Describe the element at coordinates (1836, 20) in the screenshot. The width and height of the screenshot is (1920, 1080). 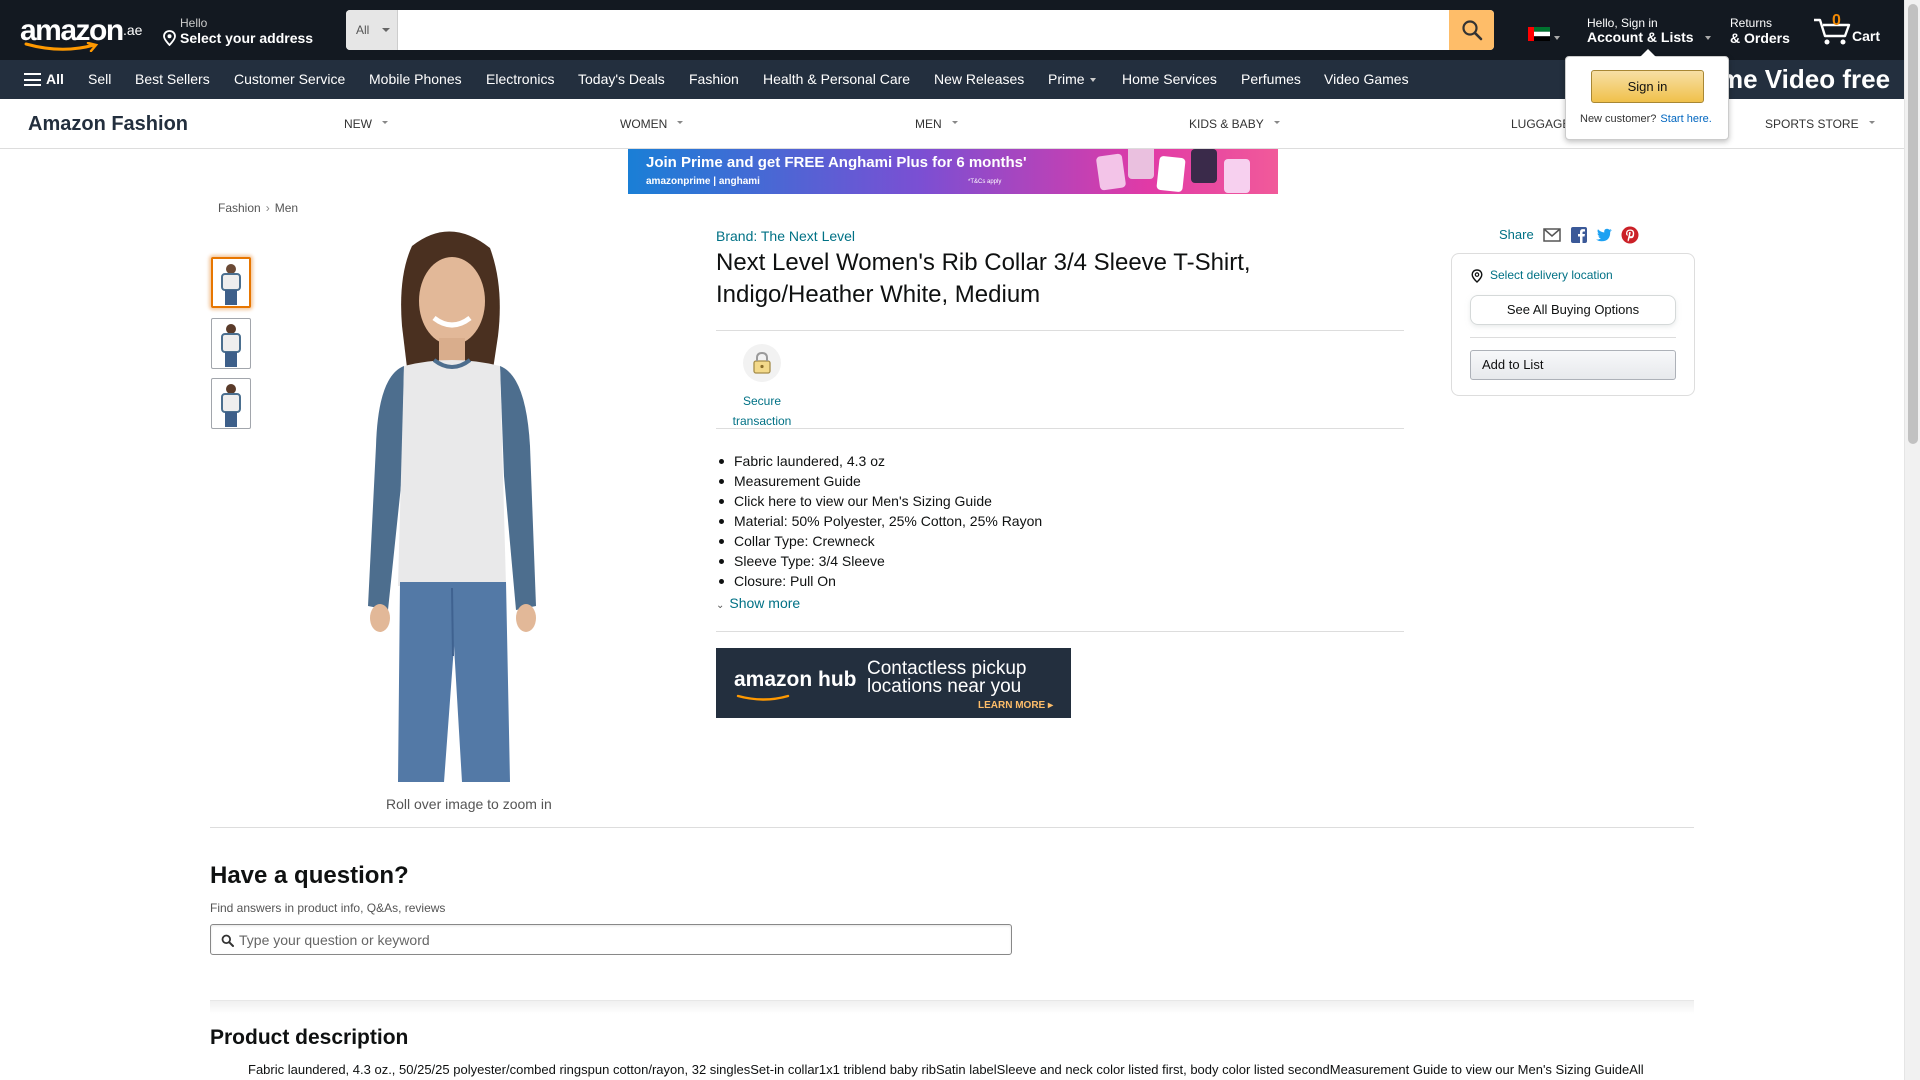
I see `cart-count: 0` at that location.